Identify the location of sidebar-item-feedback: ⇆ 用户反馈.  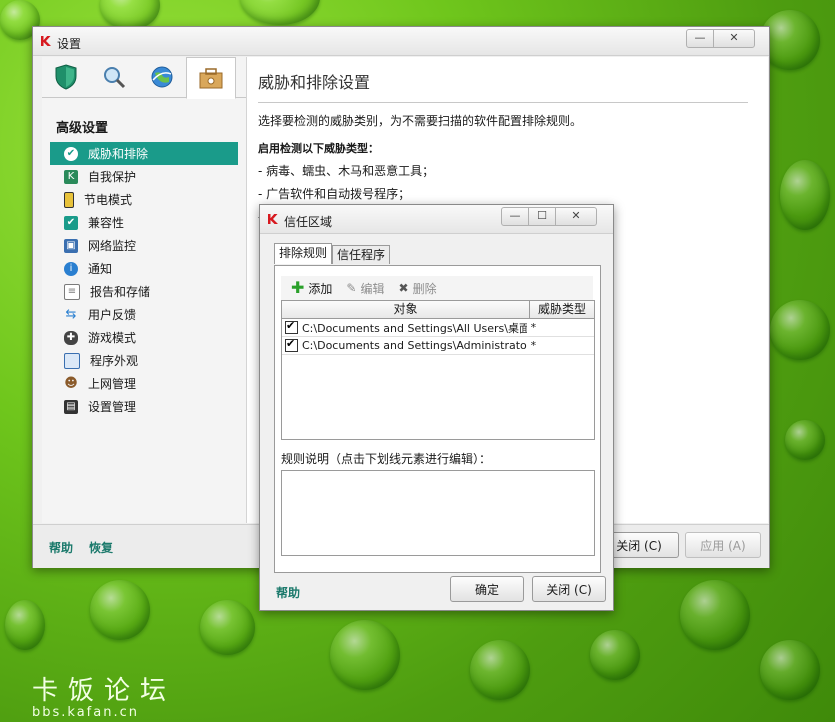
(144, 314).